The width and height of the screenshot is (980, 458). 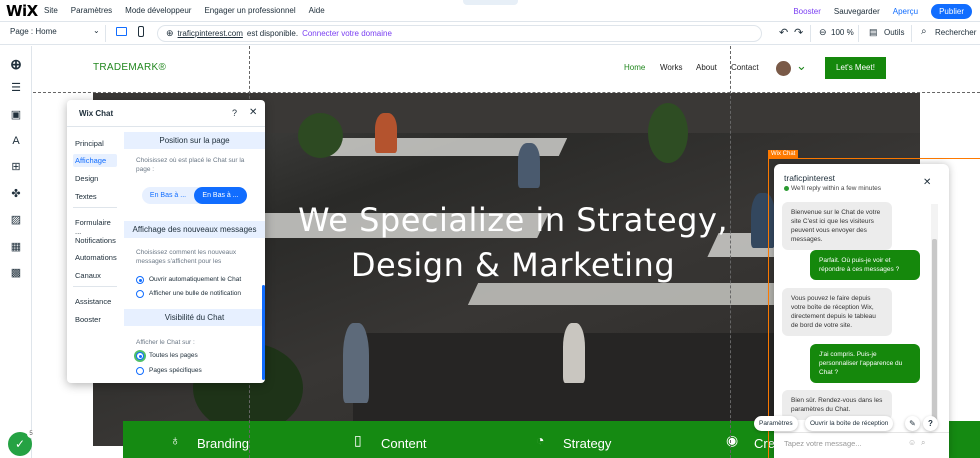 I want to click on zoom-icon: ⊖, so click(x=823, y=32).